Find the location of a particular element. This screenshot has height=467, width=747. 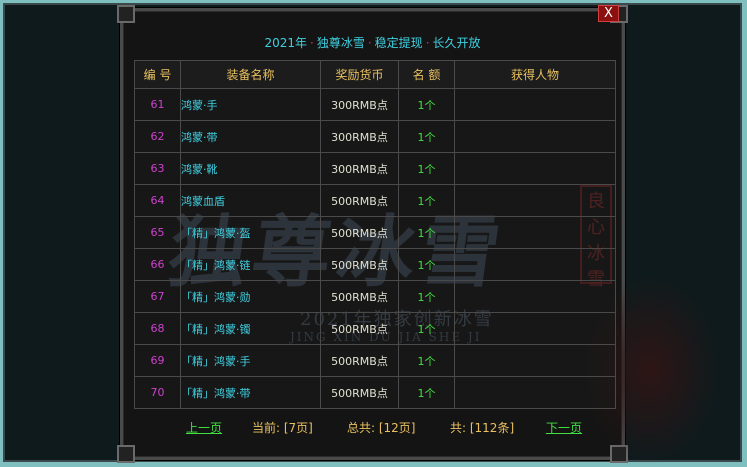

table-header-row: 编 号 装备名称 奖励货币 名 额 获得人物 is located at coordinates (375, 74).